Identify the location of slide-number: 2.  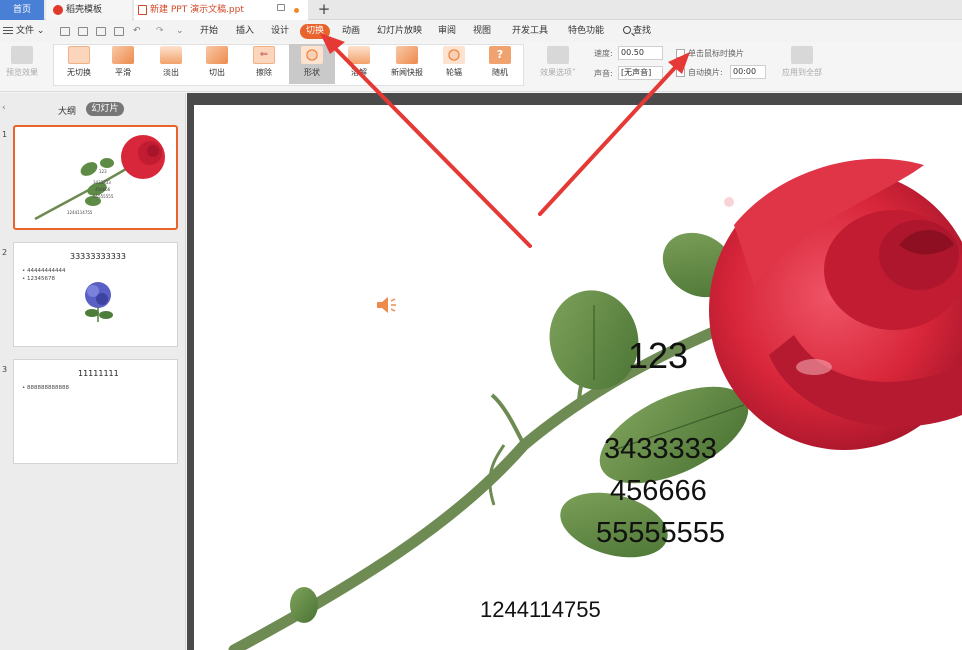
(5, 252).